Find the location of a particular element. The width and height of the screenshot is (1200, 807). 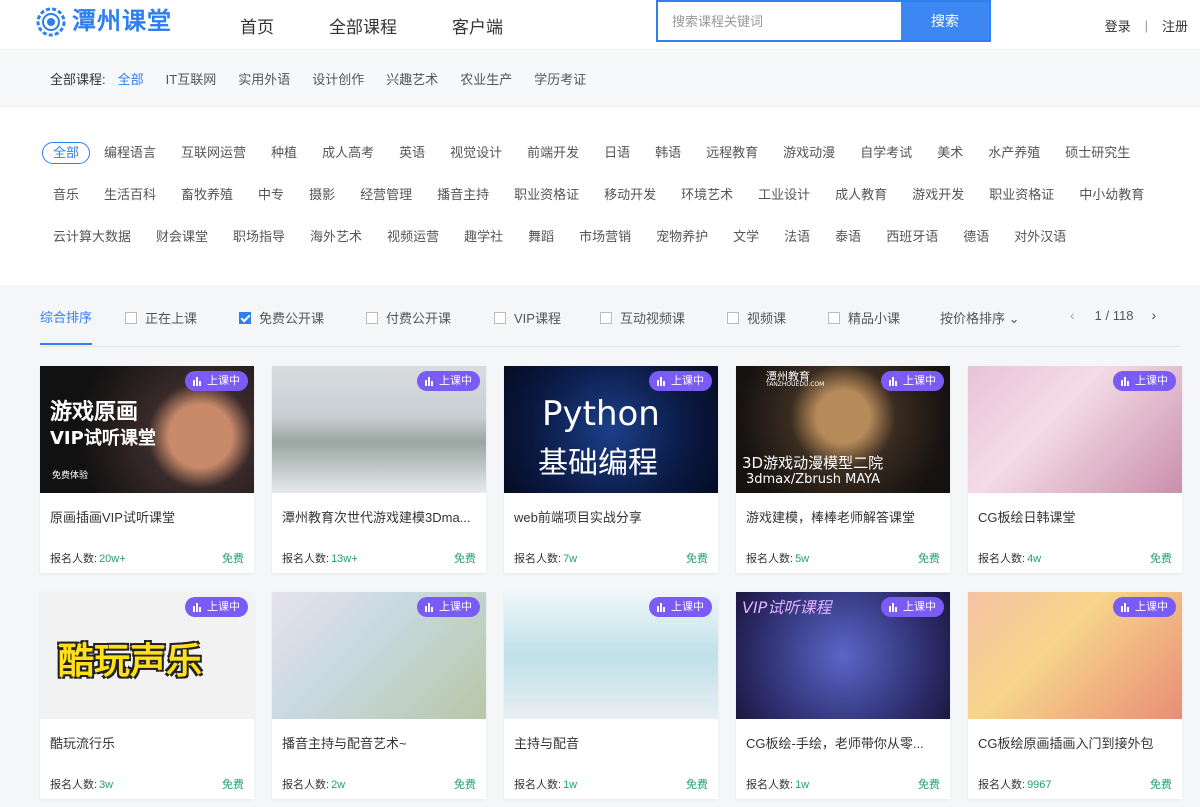

subject-tag: 硕士研究生 is located at coordinates (1097, 153).